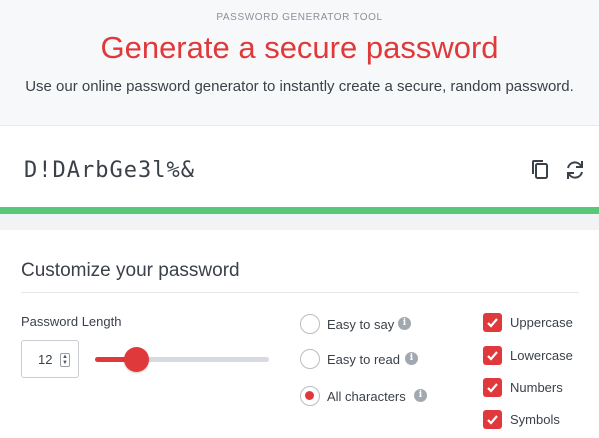 The image size is (599, 438). I want to click on copy-icon, so click(540, 169).